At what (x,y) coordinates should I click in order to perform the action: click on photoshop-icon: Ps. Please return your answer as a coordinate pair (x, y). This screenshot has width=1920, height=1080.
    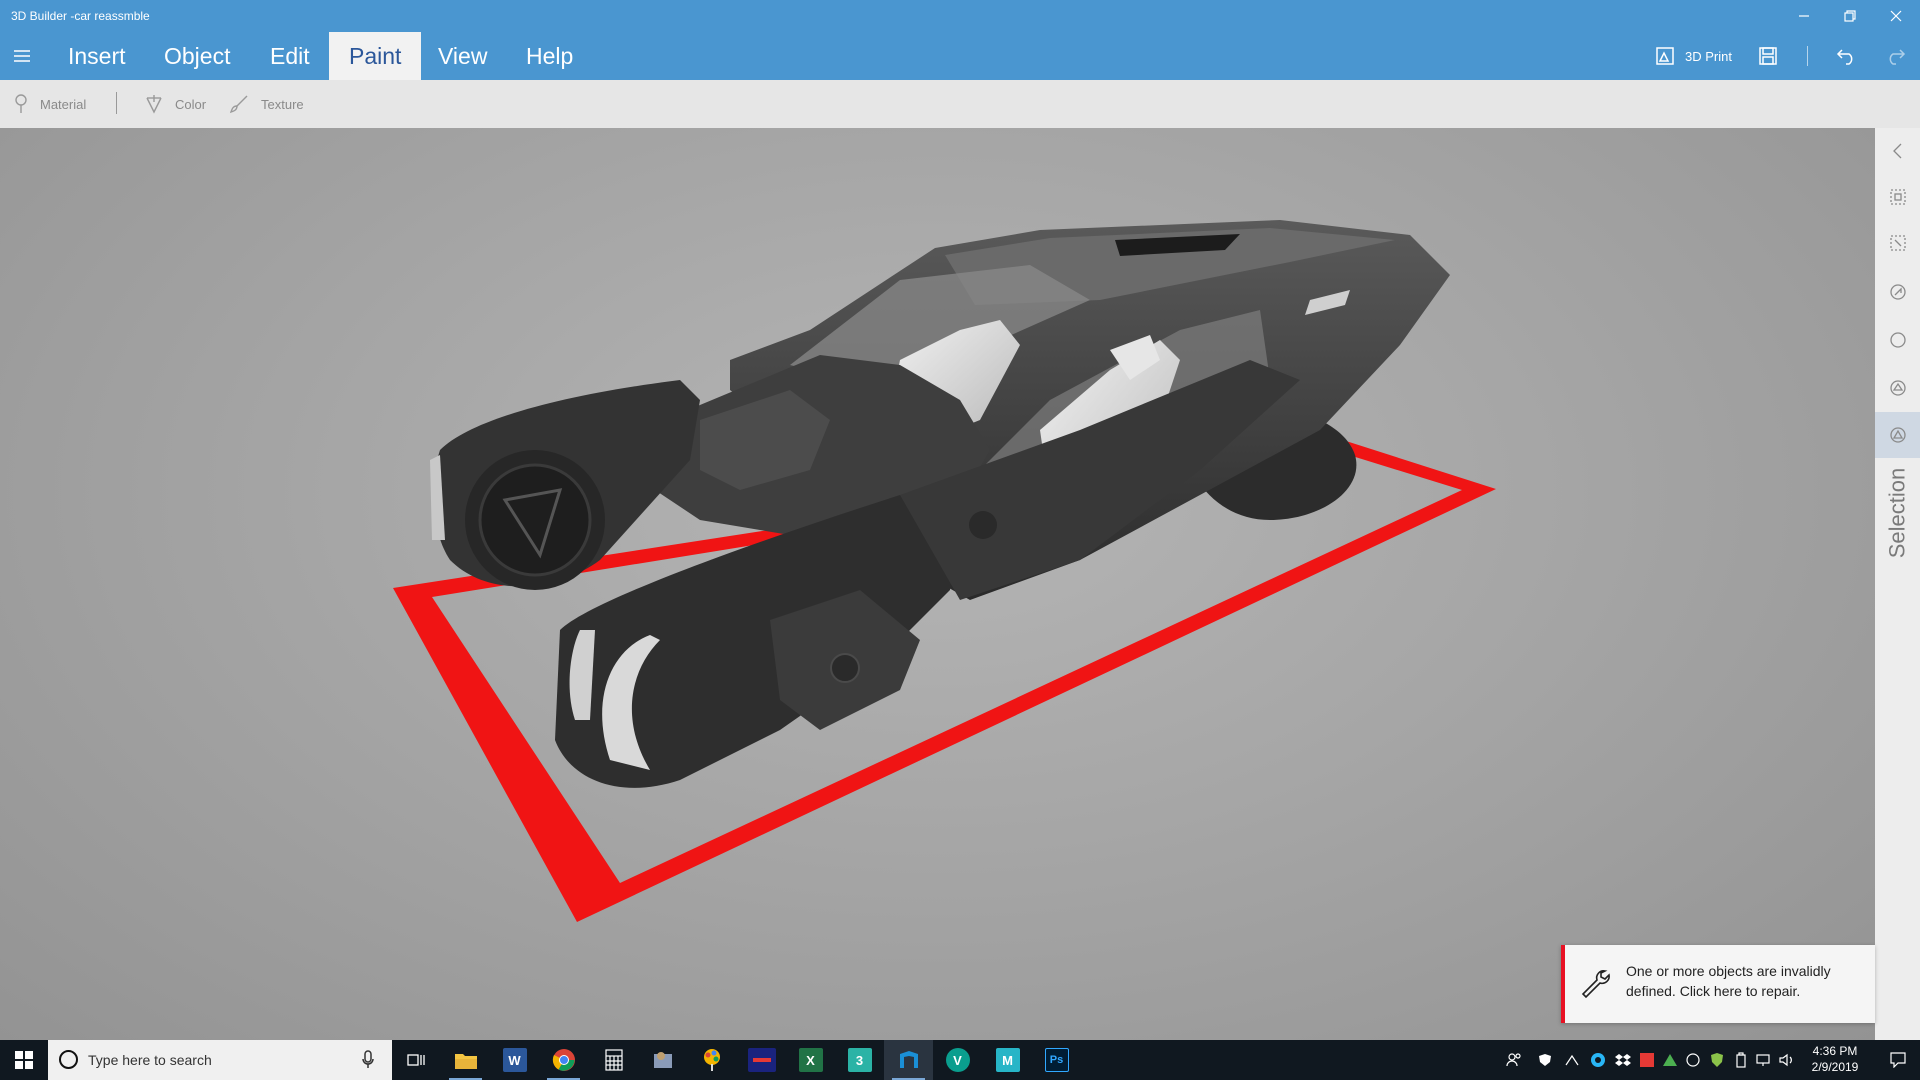
    Looking at the image, I should click on (1056, 1060).